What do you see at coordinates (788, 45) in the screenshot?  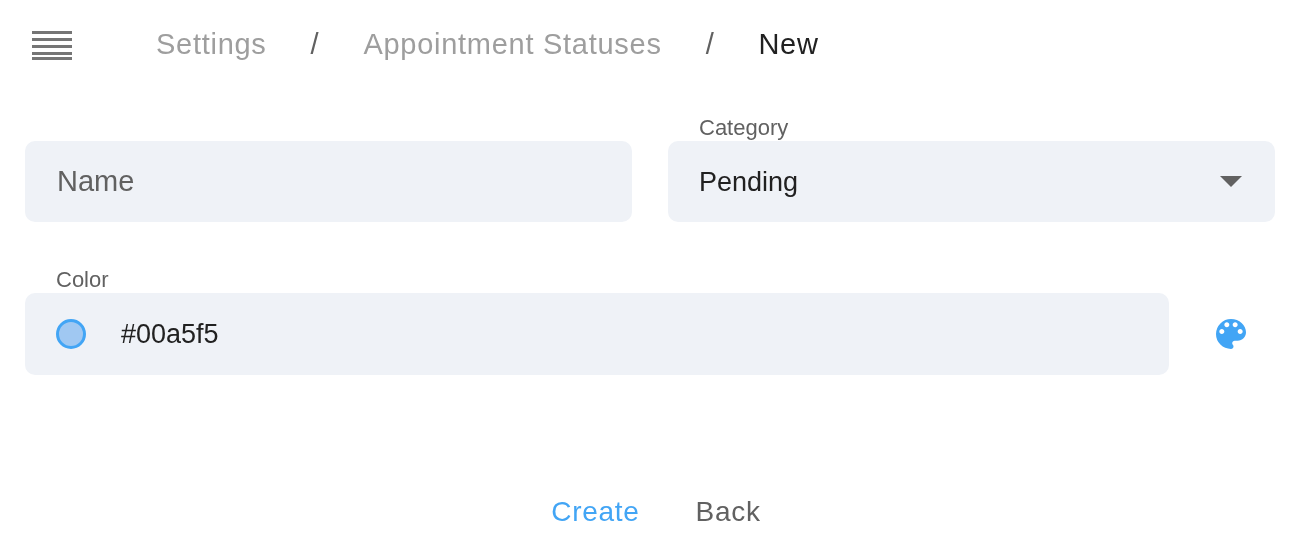 I see `breadcrumb-current: New` at bounding box center [788, 45].